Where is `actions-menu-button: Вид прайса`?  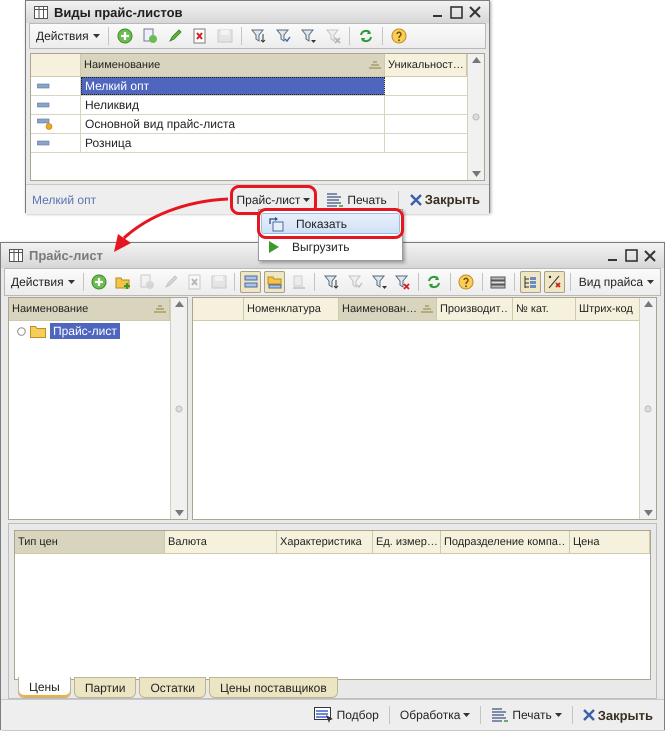 actions-menu-button: Вид прайса is located at coordinates (616, 282).